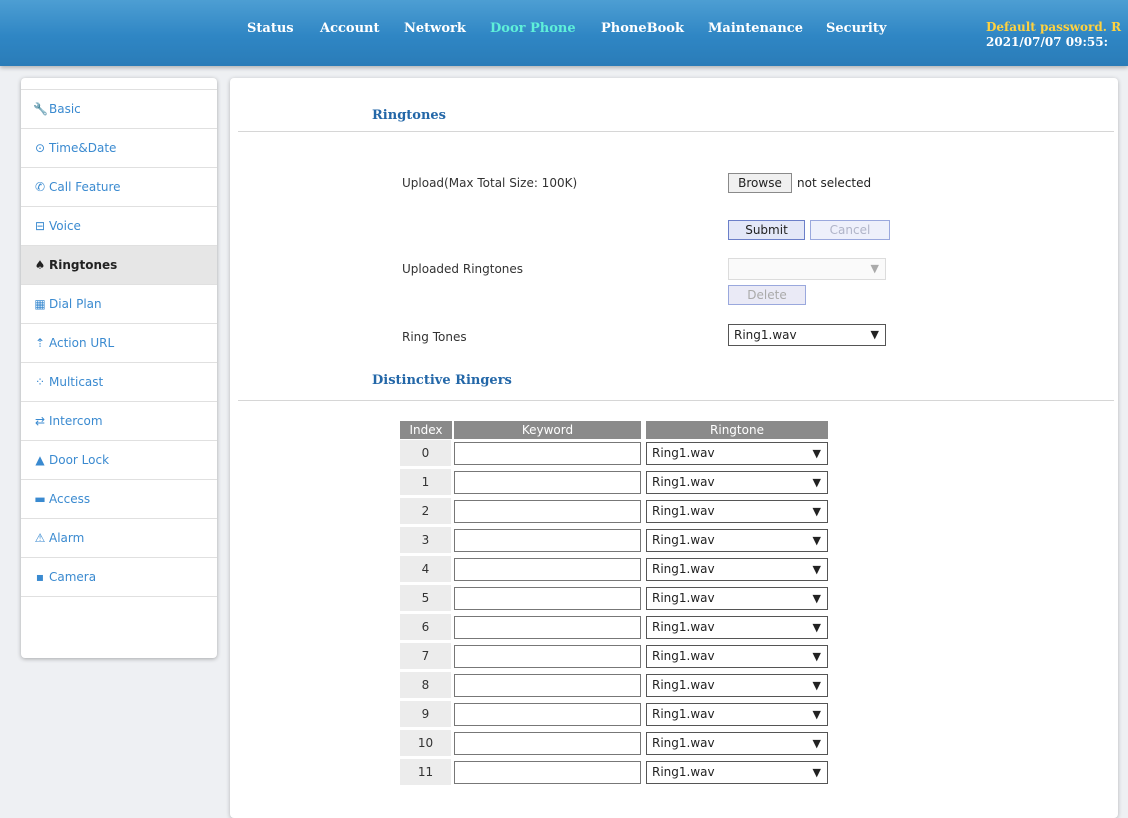  I want to click on nav-account: Account, so click(350, 28).